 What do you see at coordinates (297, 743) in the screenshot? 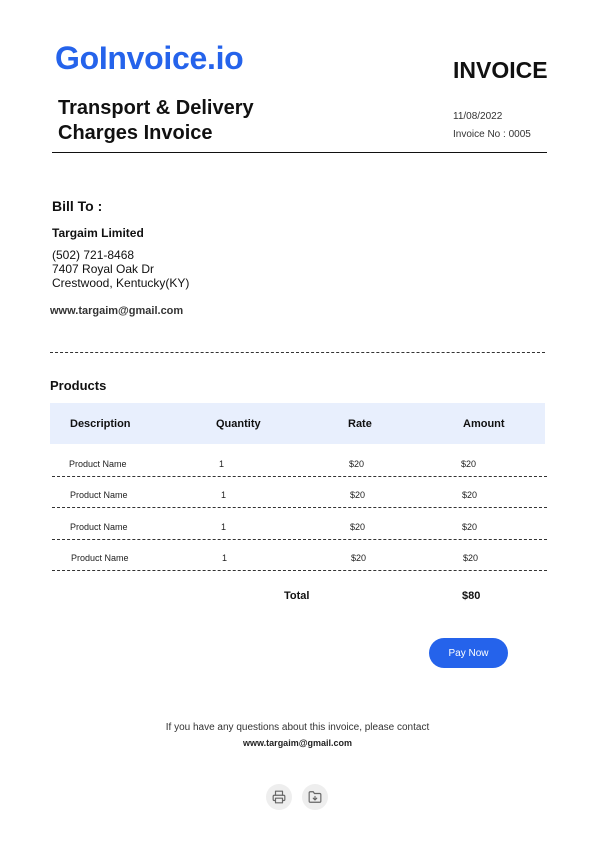
I see `footer-email: www.targaim@gmail.com` at bounding box center [297, 743].